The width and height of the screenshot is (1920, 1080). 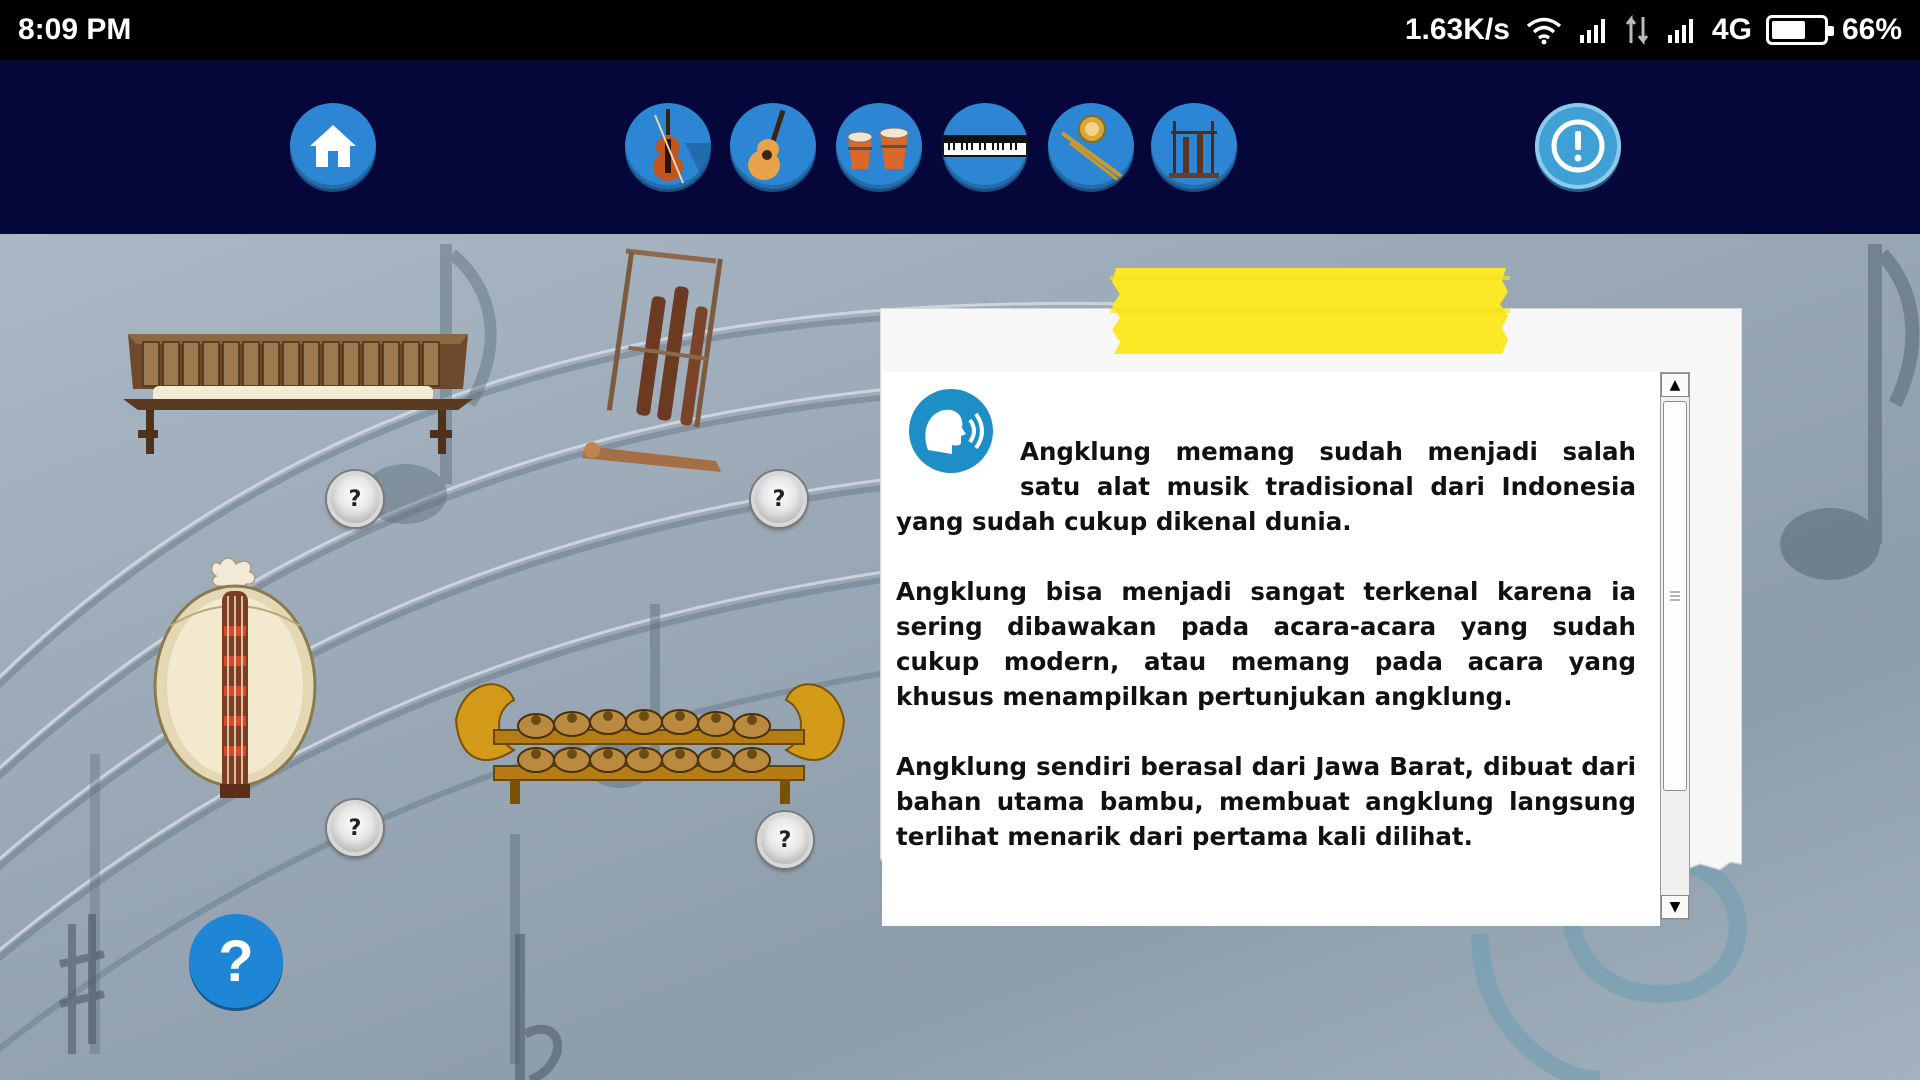 What do you see at coordinates (298, 389) in the screenshot?
I see `gambang-image` at bounding box center [298, 389].